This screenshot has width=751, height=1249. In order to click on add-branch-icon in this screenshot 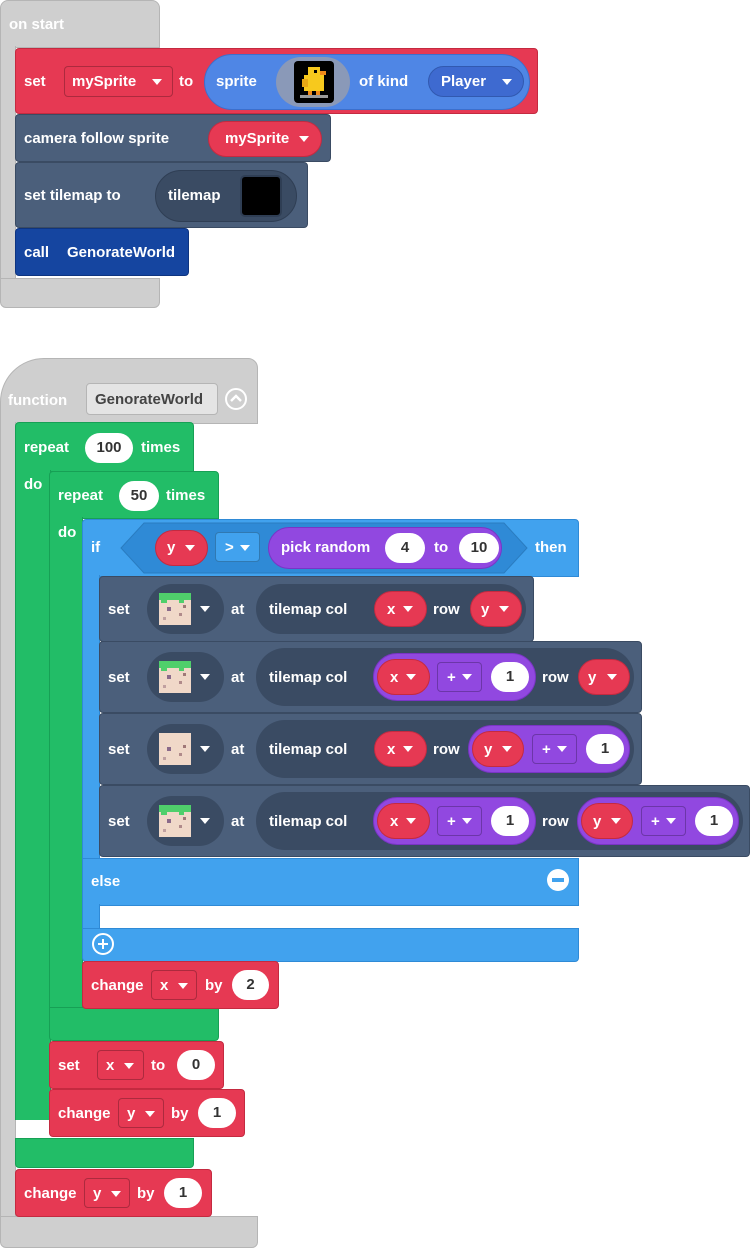, I will do `click(103, 944)`.